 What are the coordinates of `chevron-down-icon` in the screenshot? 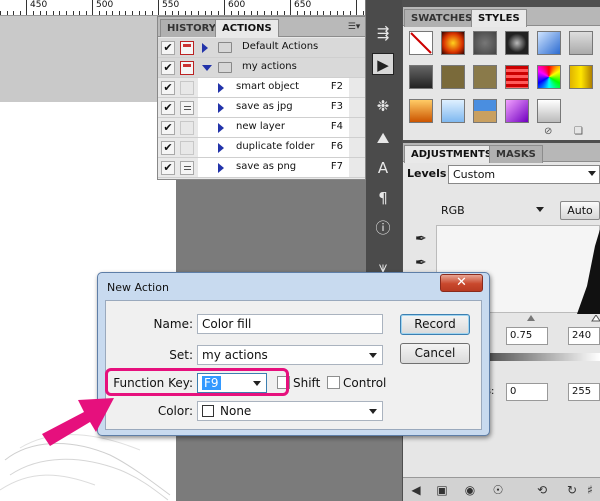 It's located at (373, 355).